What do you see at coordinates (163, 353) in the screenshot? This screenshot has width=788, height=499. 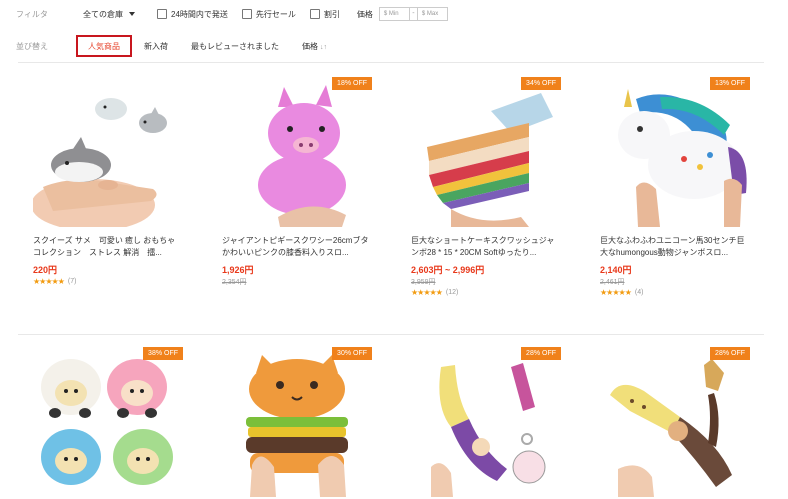 I see `discount-badge: 38% OFF` at bounding box center [163, 353].